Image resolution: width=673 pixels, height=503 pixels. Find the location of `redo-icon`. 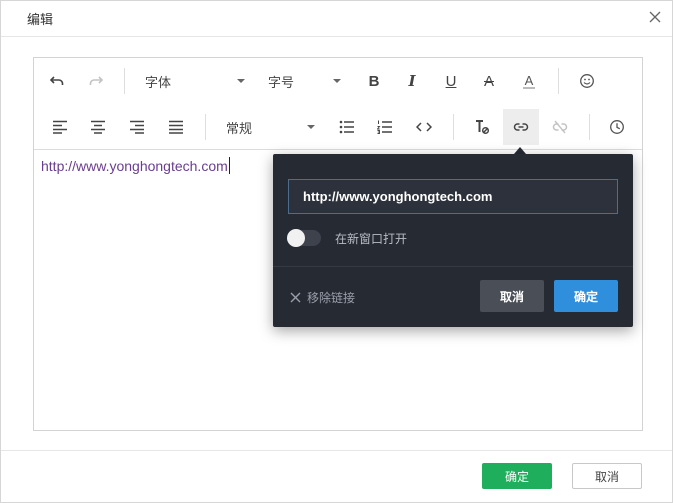

redo-icon is located at coordinates (96, 81).